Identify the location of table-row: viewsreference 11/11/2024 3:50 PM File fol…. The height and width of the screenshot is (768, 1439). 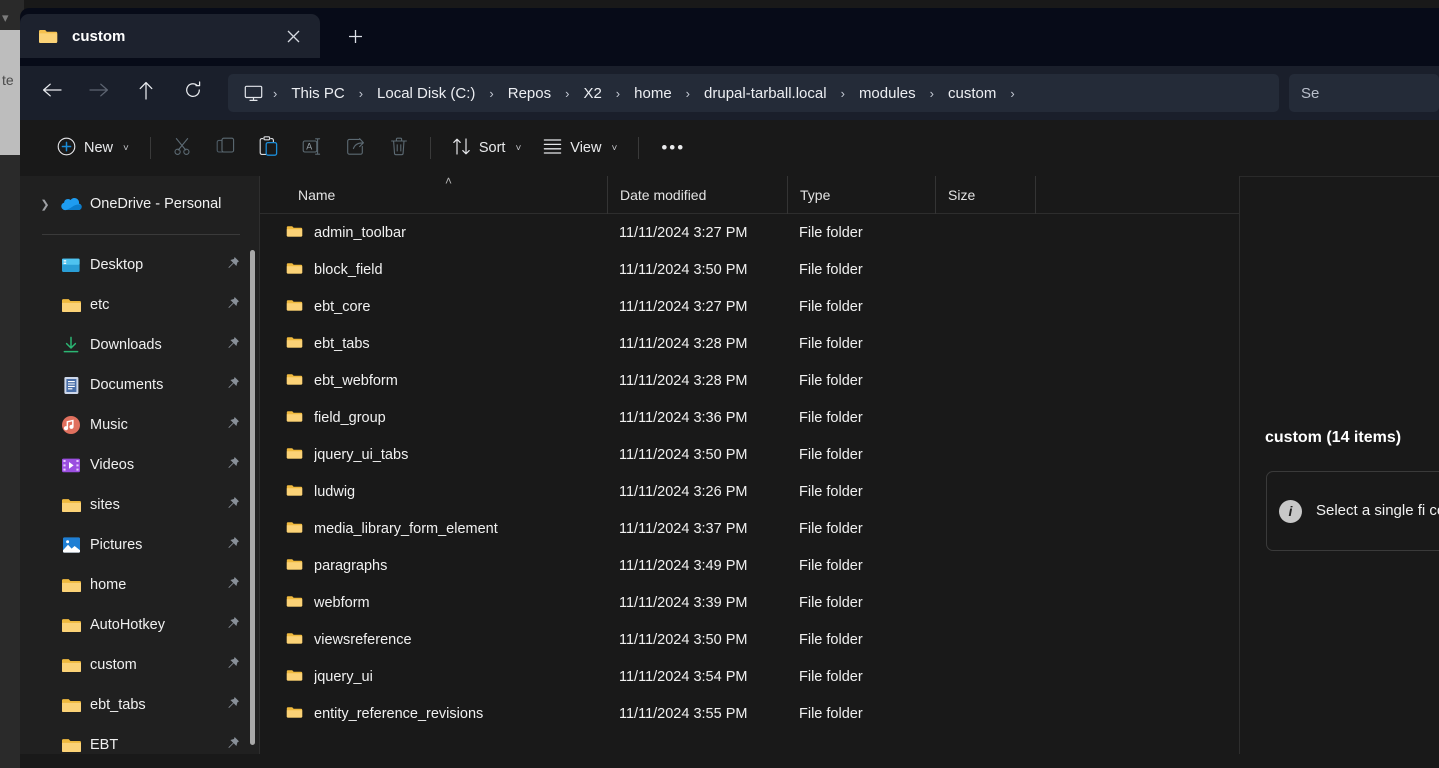
(750, 639).